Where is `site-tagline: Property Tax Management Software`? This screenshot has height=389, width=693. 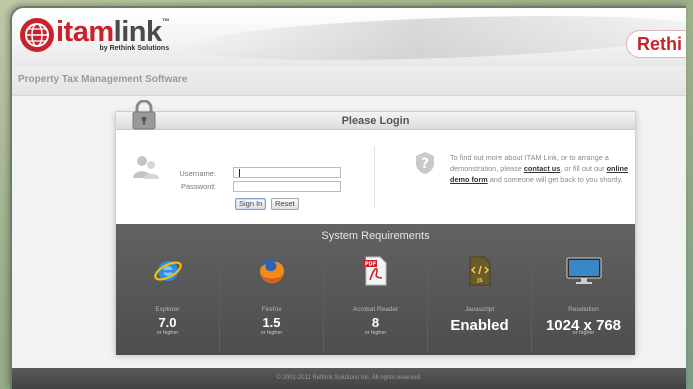 site-tagline: Property Tax Management Software is located at coordinates (103, 79).